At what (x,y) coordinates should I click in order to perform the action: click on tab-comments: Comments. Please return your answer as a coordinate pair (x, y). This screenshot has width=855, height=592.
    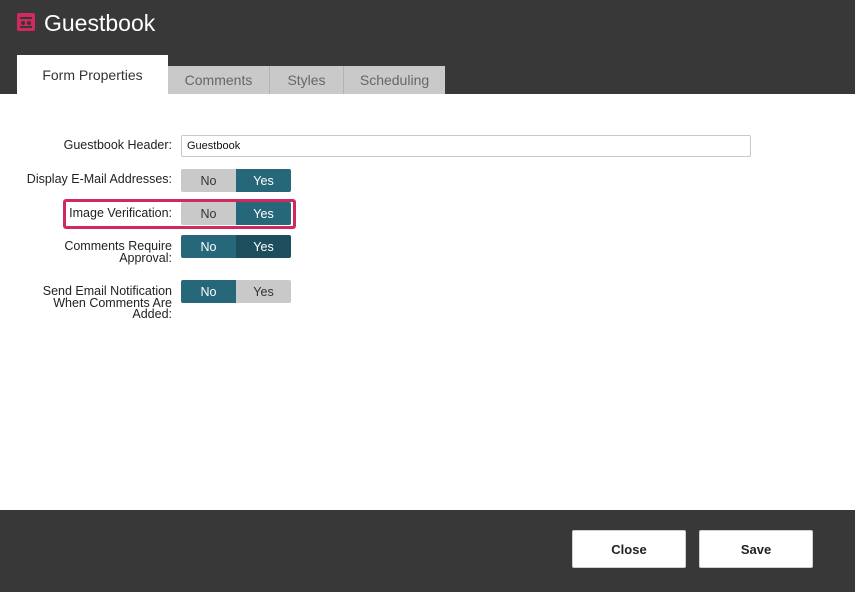
    Looking at the image, I should click on (219, 80).